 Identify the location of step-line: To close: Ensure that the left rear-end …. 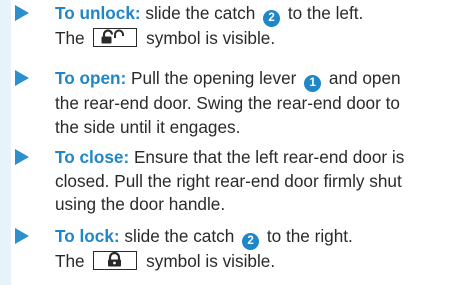
(251, 158).